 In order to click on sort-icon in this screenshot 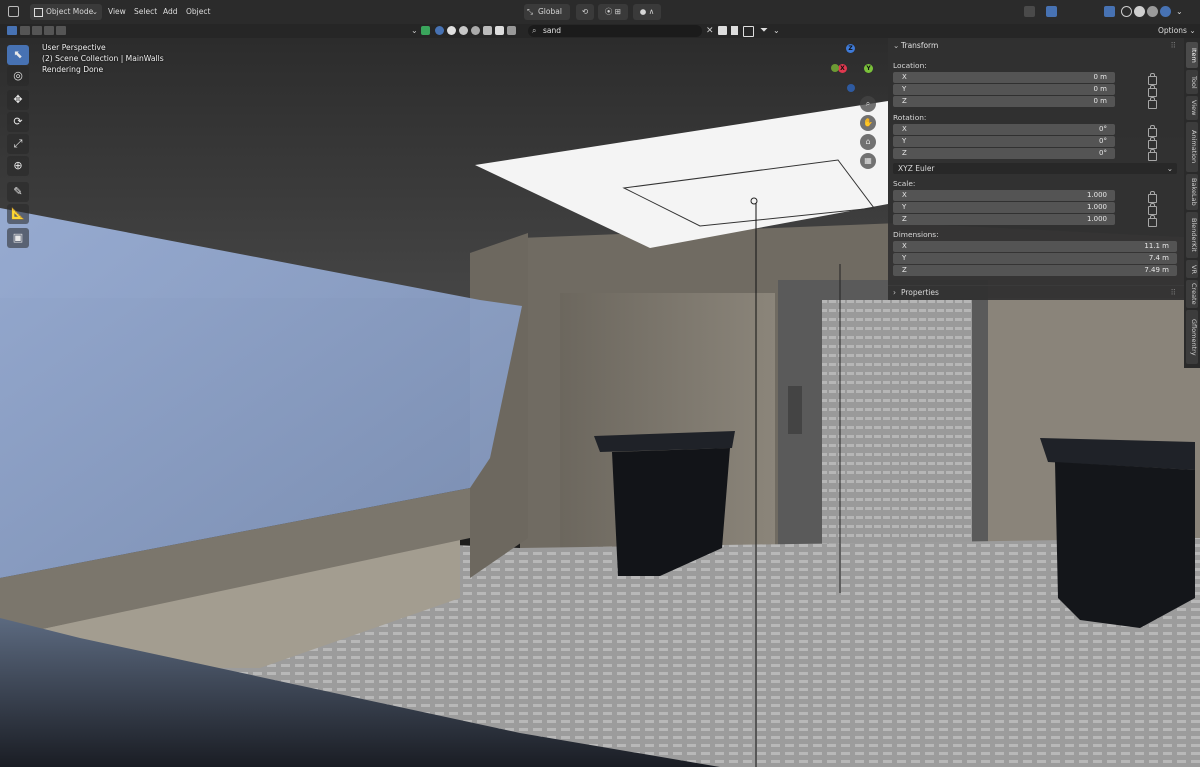, I will do `click(722, 30)`.